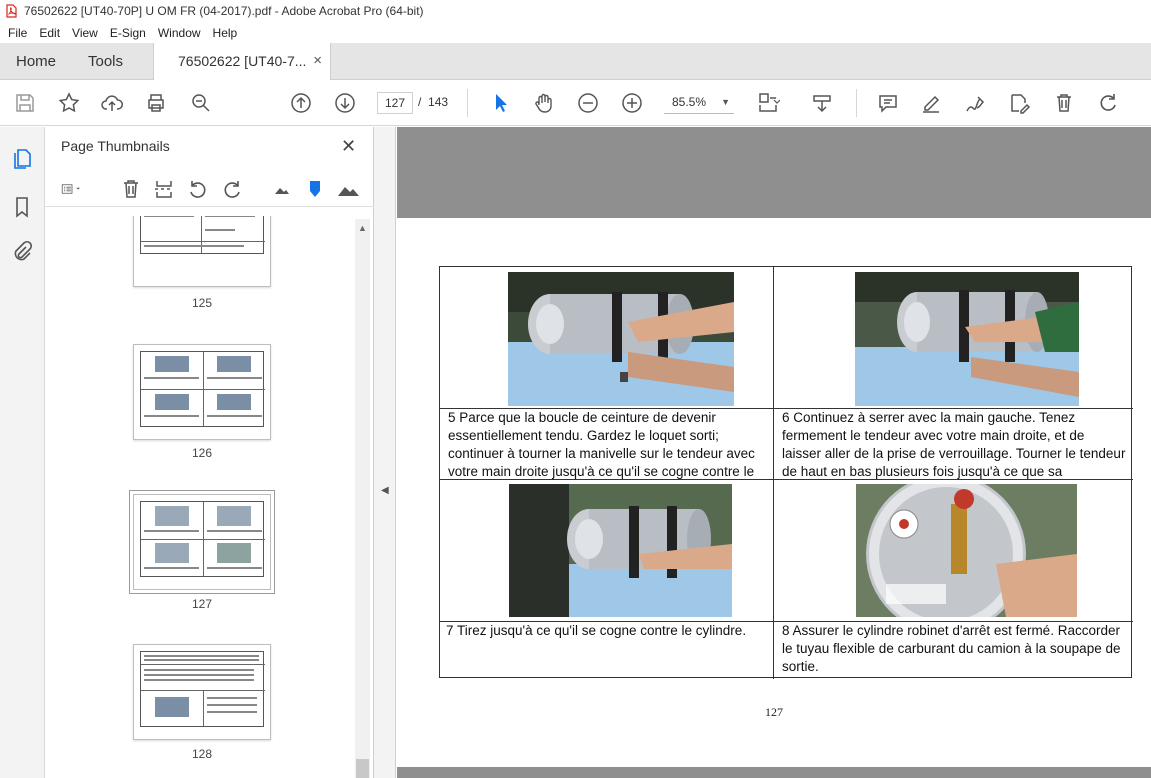 The image size is (1151, 778). I want to click on menu-esign: E-Sign, so click(128, 33).